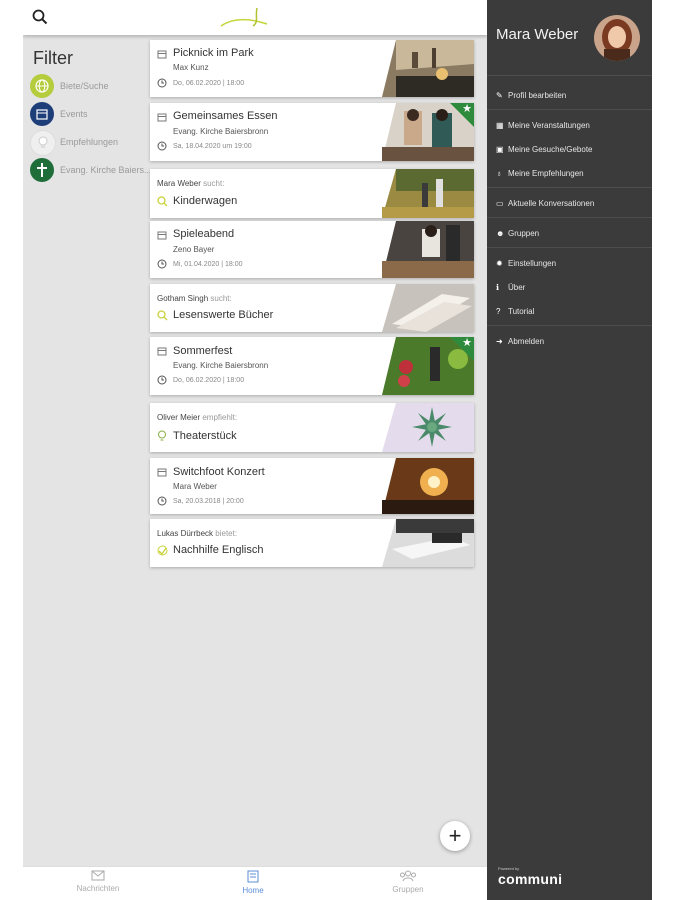 The width and height of the screenshot is (675, 900). I want to click on card-user-line: Gotham Singh sucht:, so click(194, 298).